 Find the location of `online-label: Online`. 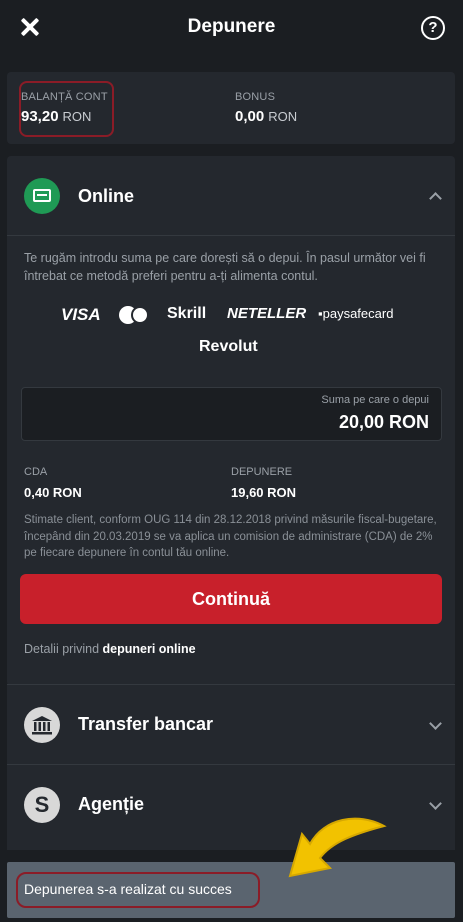

online-label: Online is located at coordinates (106, 196).